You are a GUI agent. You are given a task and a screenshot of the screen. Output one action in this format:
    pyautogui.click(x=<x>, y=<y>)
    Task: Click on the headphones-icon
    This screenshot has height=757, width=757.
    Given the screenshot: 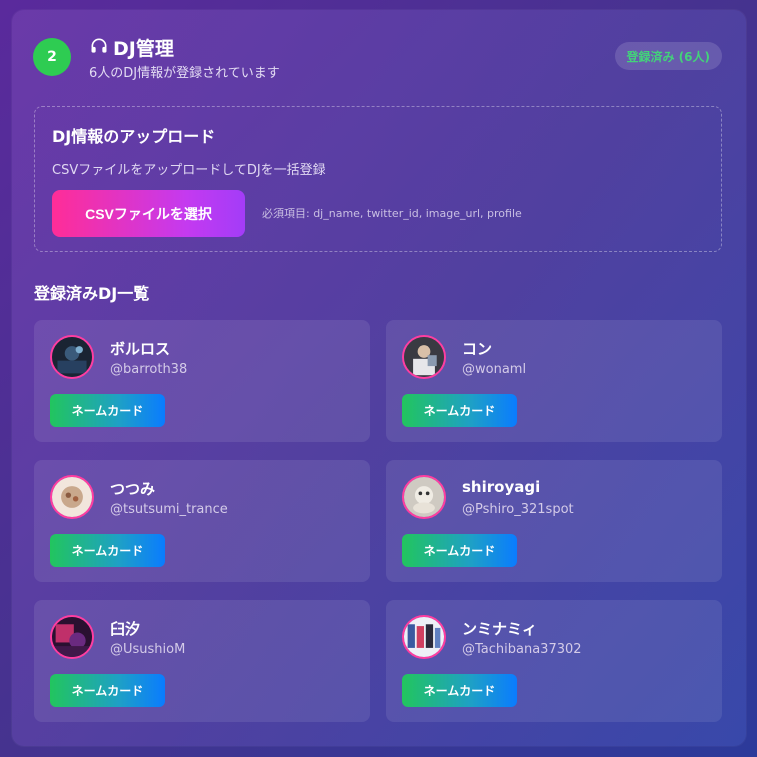 What is the action you would take?
    pyautogui.click(x=99, y=48)
    